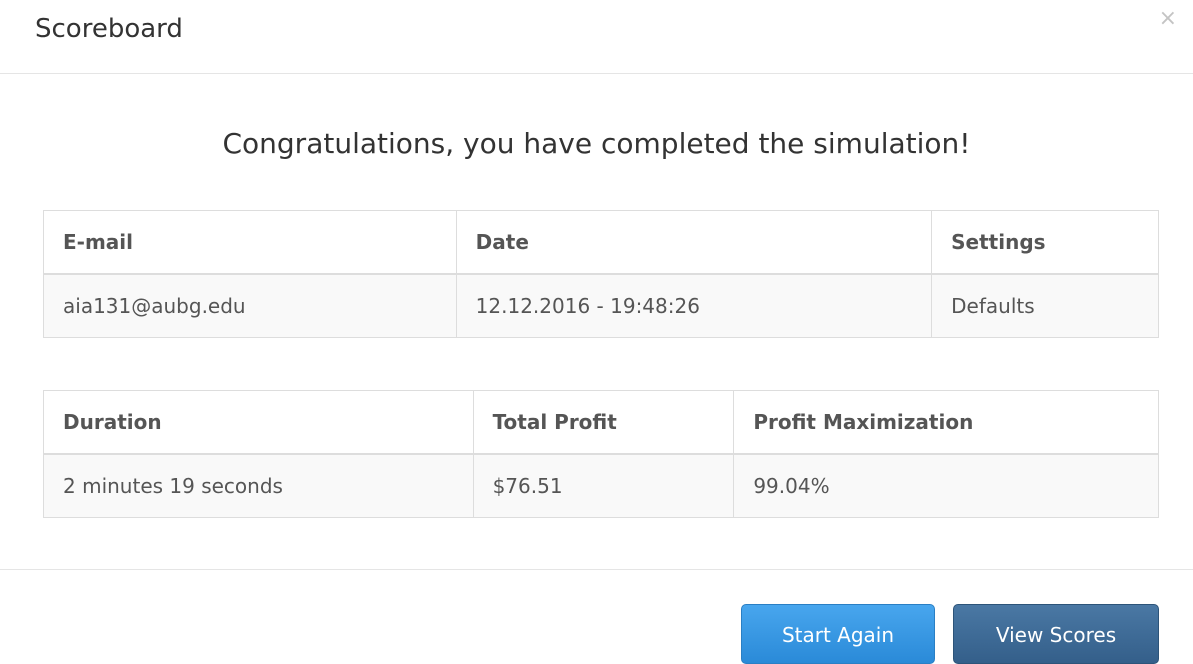  What do you see at coordinates (258, 485) in the screenshot?
I see `duration-cell: 2 minutes 19 seconds` at bounding box center [258, 485].